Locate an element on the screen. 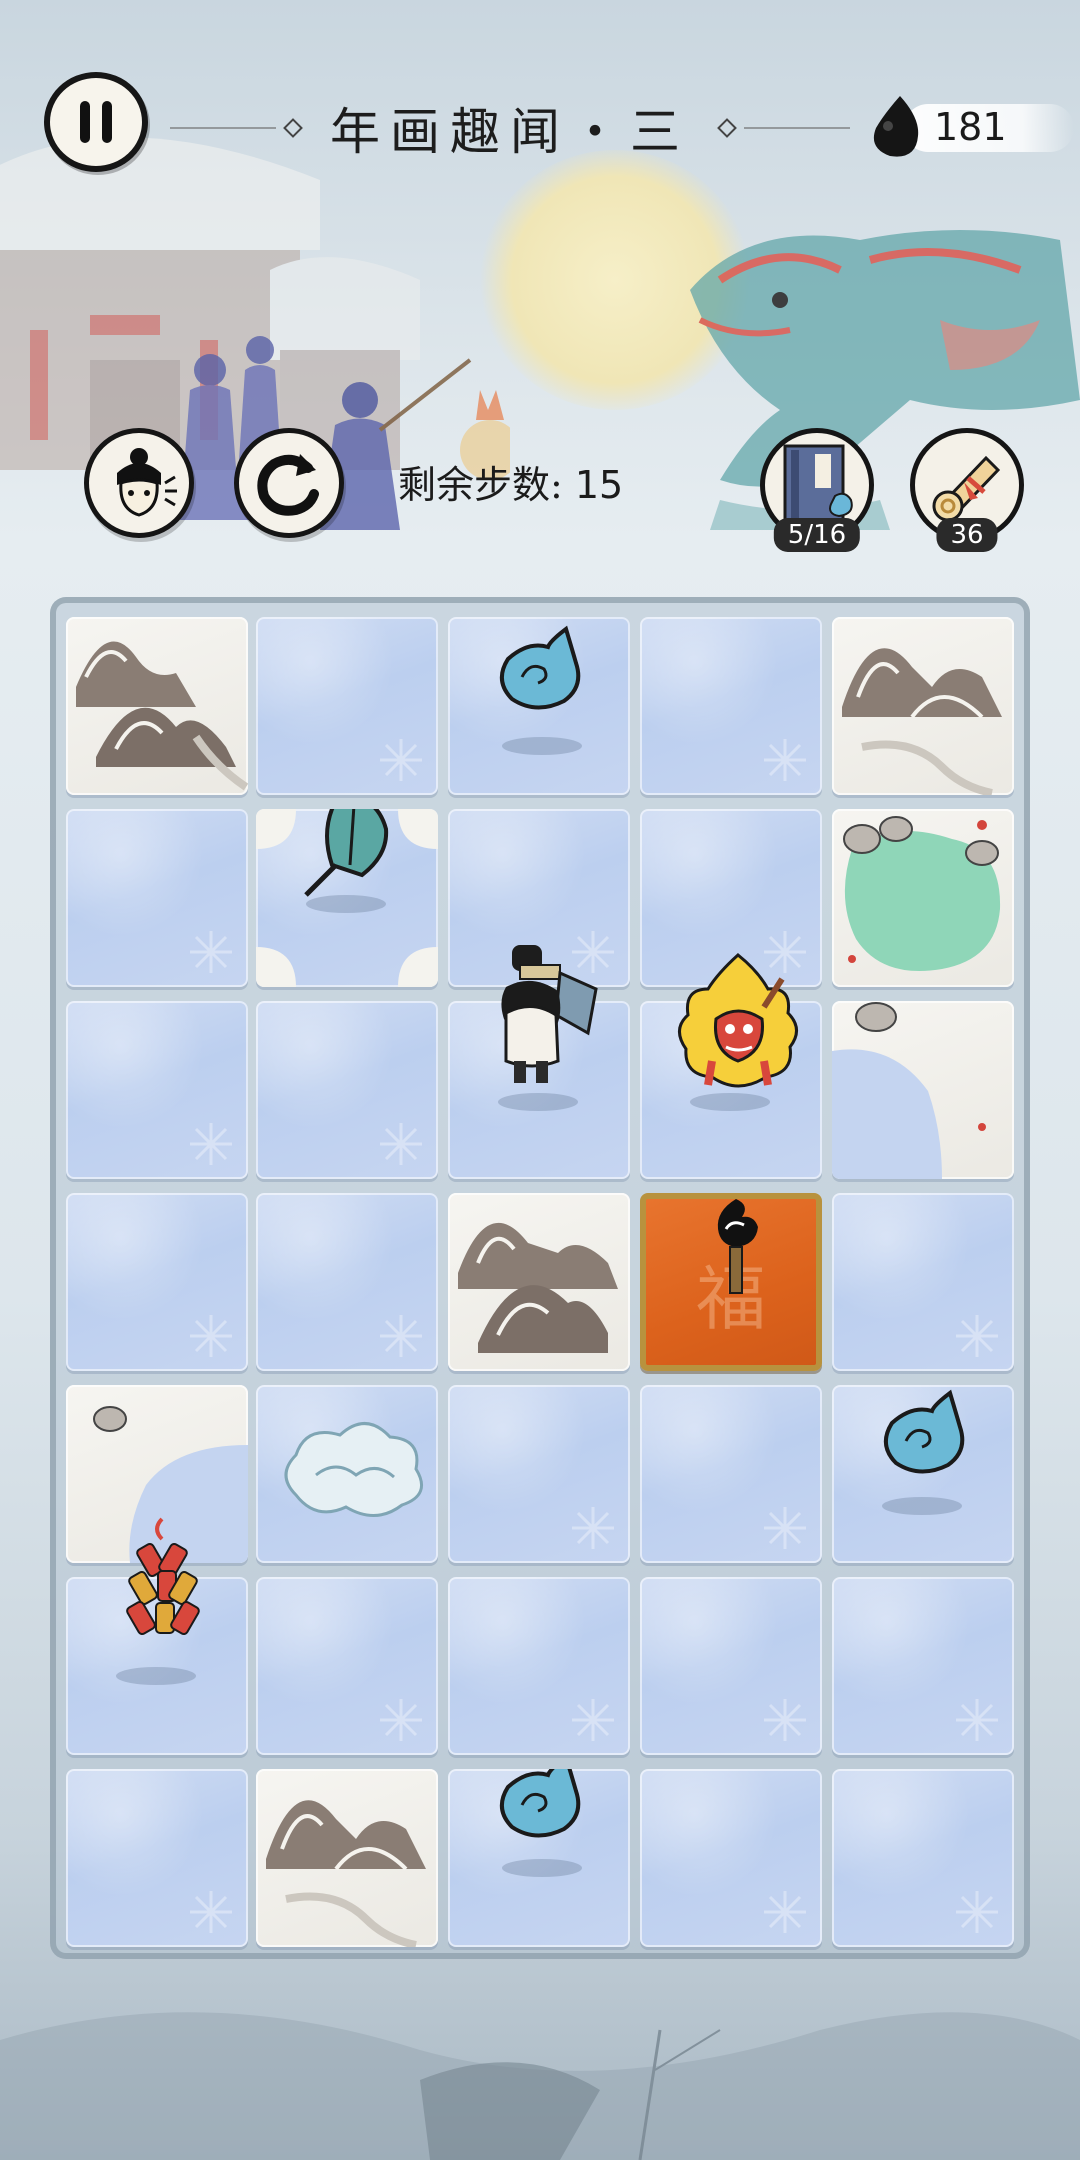  tile-path-r3c5 is located at coordinates (923, 1090).